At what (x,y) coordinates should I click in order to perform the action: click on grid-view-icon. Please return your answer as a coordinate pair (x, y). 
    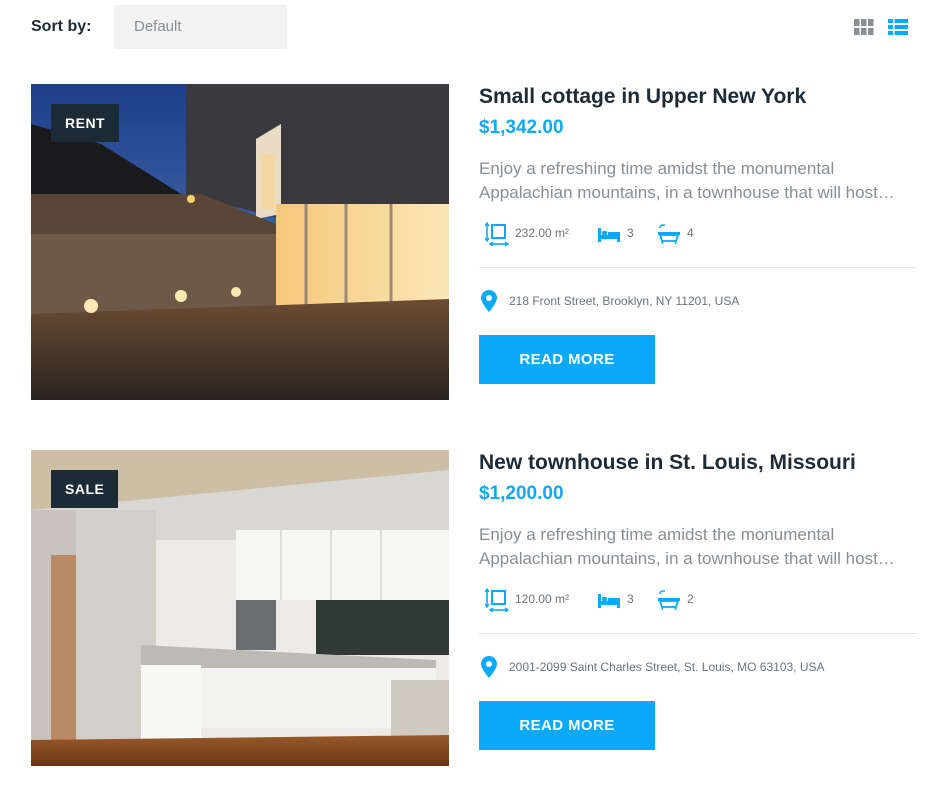
    Looking at the image, I should click on (864, 27).